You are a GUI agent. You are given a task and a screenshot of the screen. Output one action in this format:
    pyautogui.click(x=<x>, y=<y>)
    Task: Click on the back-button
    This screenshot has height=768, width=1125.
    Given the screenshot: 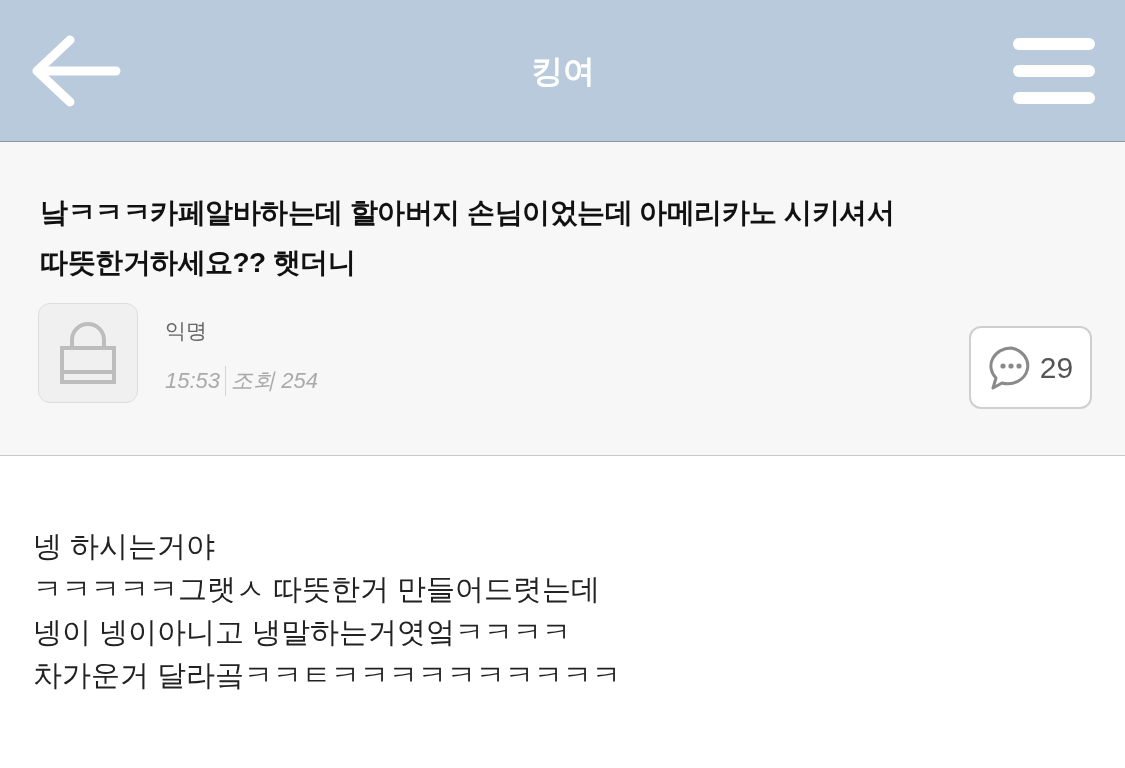 What is the action you would take?
    pyautogui.click(x=76, y=70)
    